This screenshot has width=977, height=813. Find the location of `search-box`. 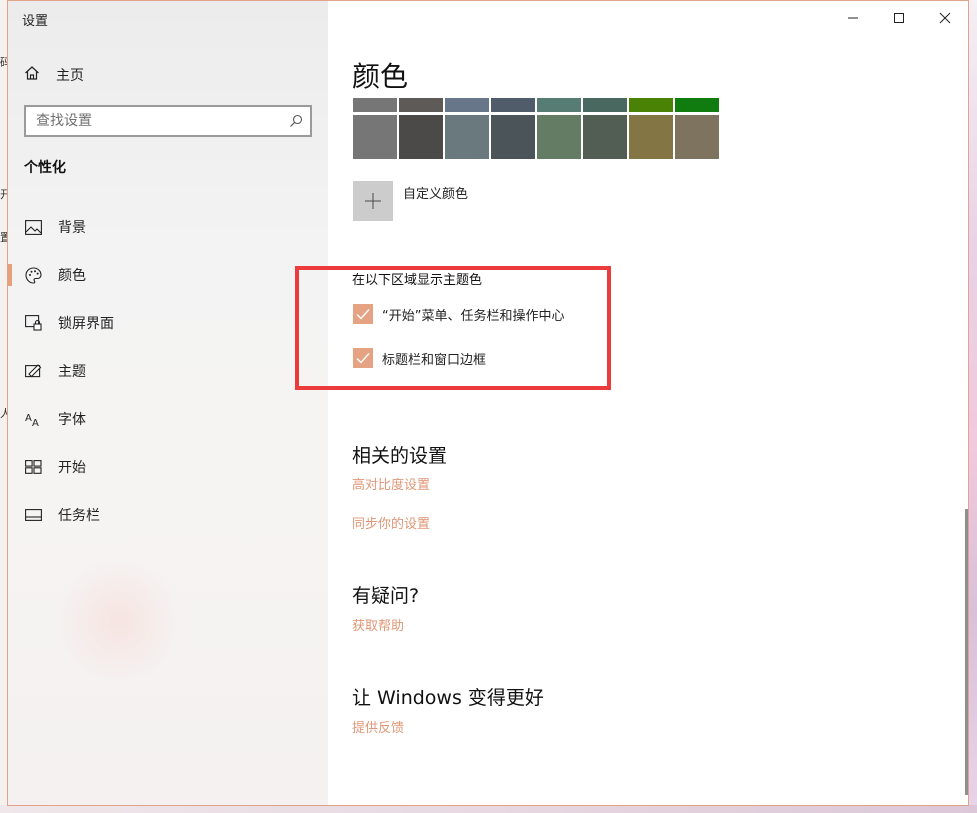

search-box is located at coordinates (168, 121).